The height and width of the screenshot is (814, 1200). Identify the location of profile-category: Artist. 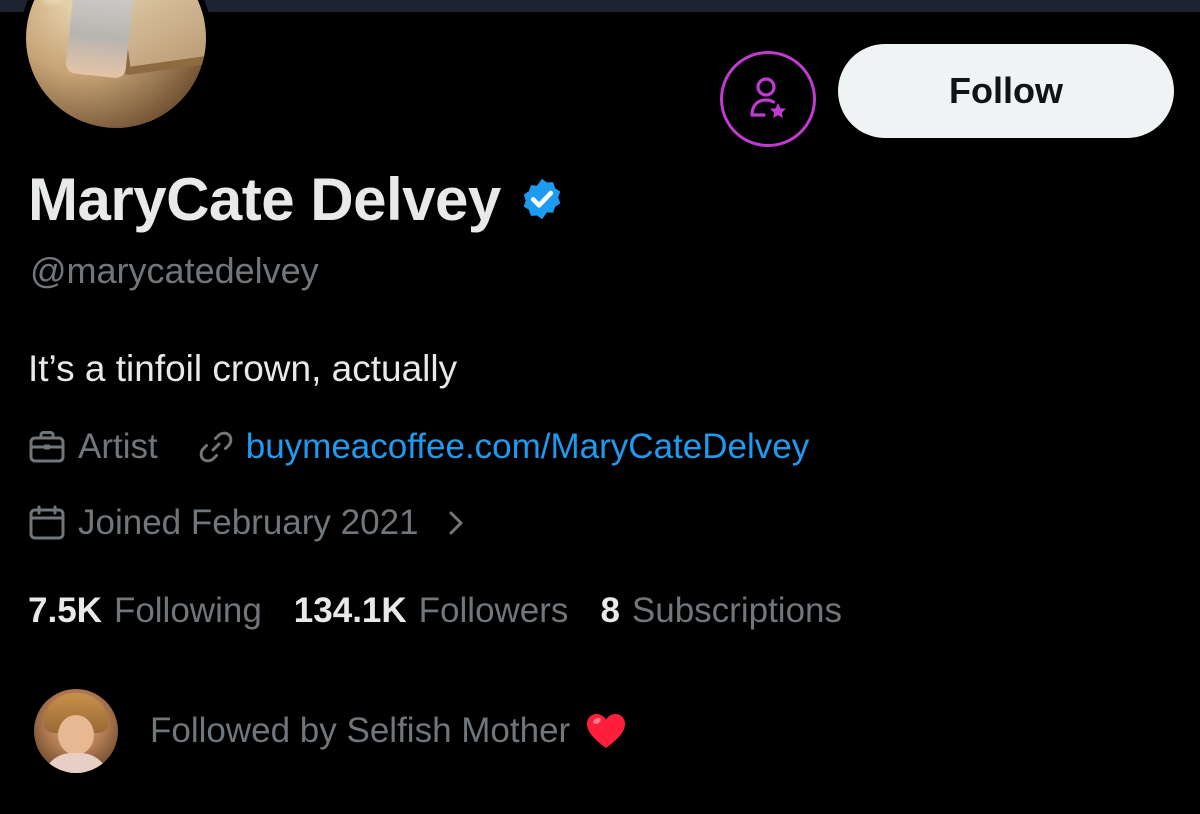
(93, 447).